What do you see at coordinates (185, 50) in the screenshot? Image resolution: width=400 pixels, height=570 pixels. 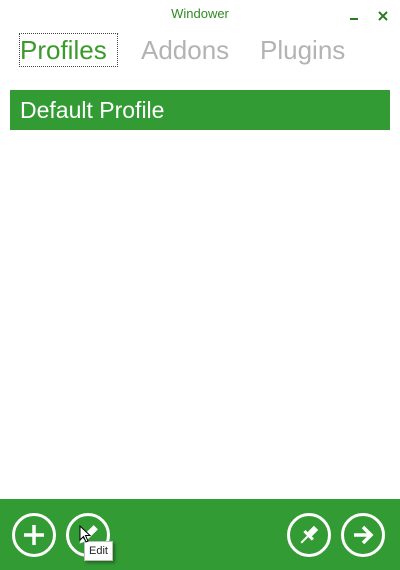 I see `tab-addons: Addons` at bounding box center [185, 50].